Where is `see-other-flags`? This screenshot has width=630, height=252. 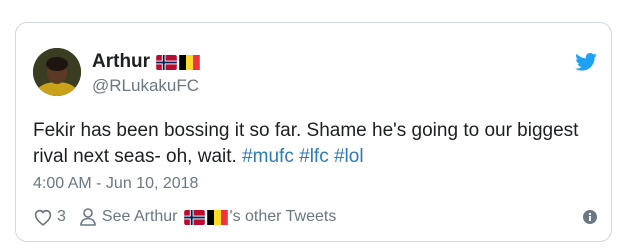 see-other-flags is located at coordinates (205, 217).